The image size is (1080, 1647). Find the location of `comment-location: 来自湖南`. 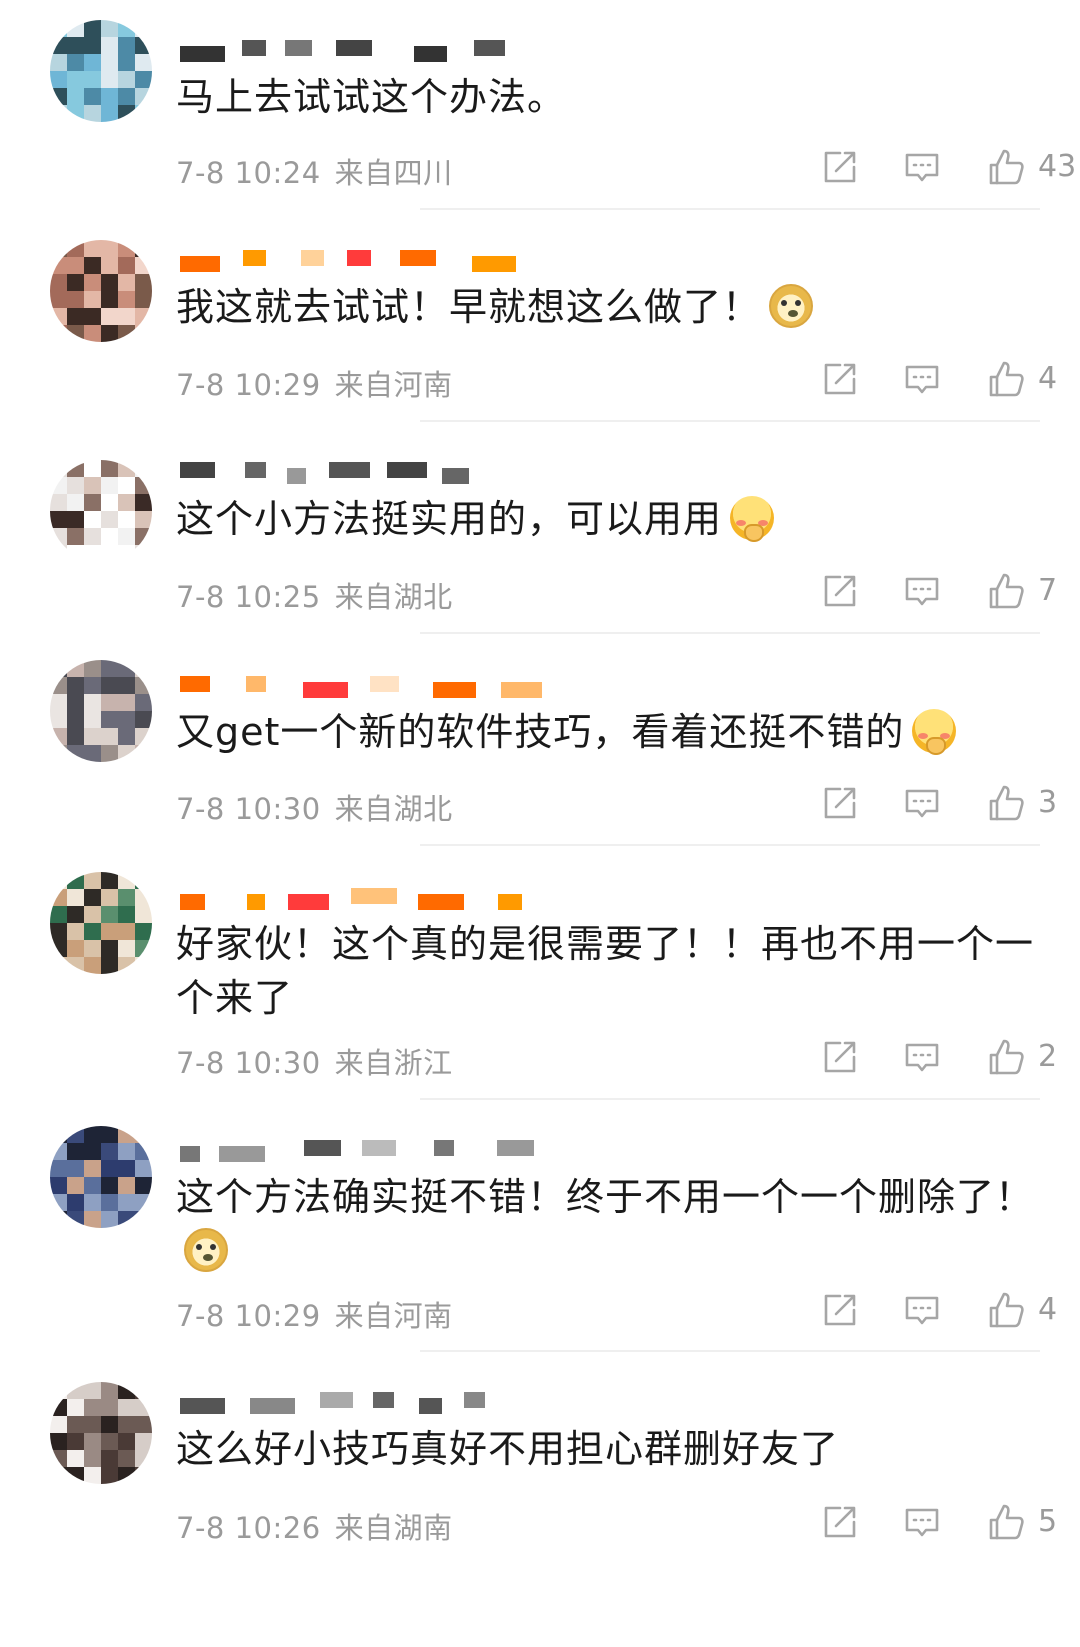

comment-location: 来自湖南 is located at coordinates (393, 1528).